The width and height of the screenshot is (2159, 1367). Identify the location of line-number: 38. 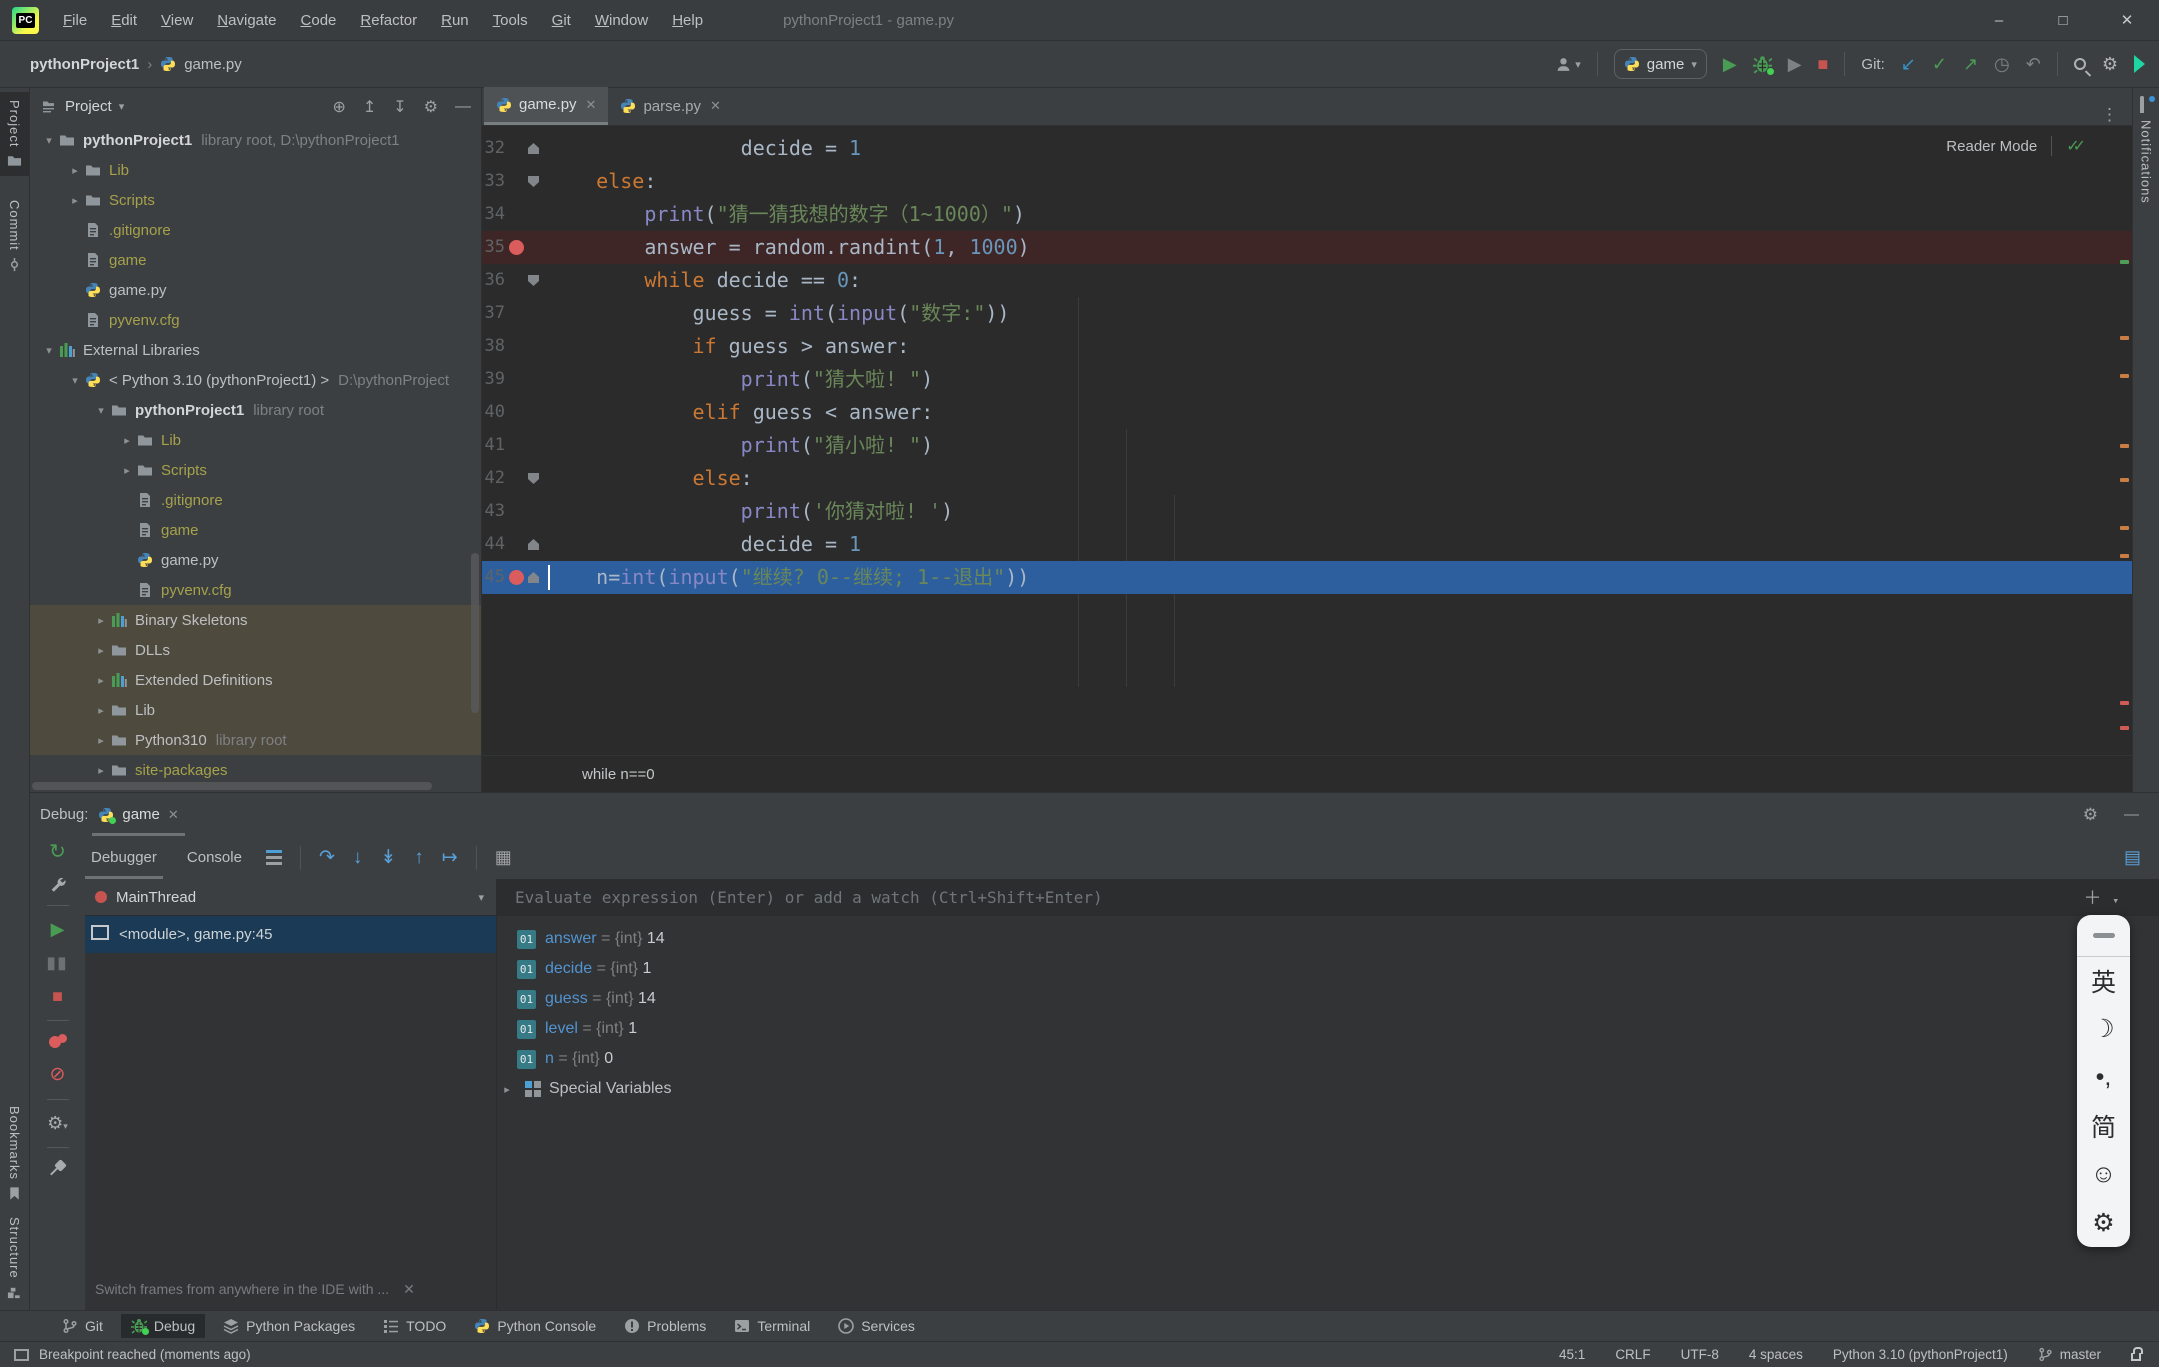
(493, 346).